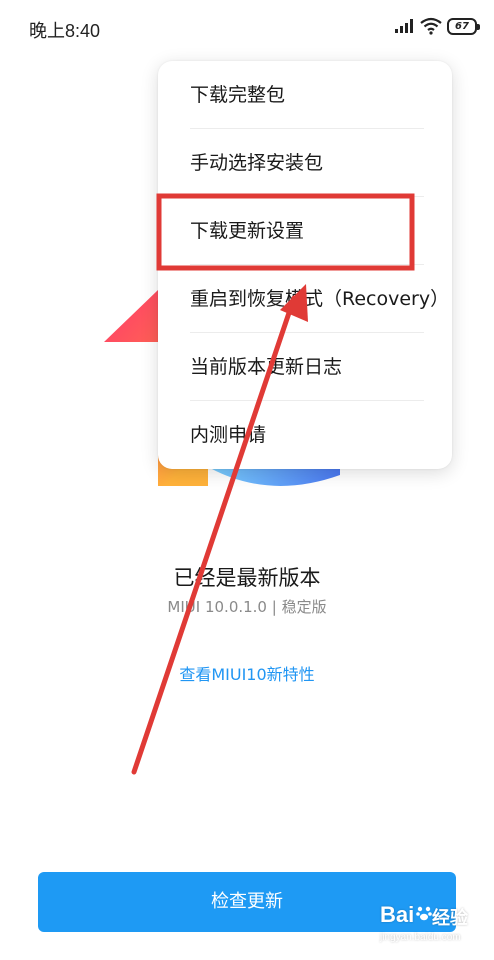 The width and height of the screenshot is (494, 960). Describe the element at coordinates (424, 913) in the screenshot. I see `paw-icon` at that location.